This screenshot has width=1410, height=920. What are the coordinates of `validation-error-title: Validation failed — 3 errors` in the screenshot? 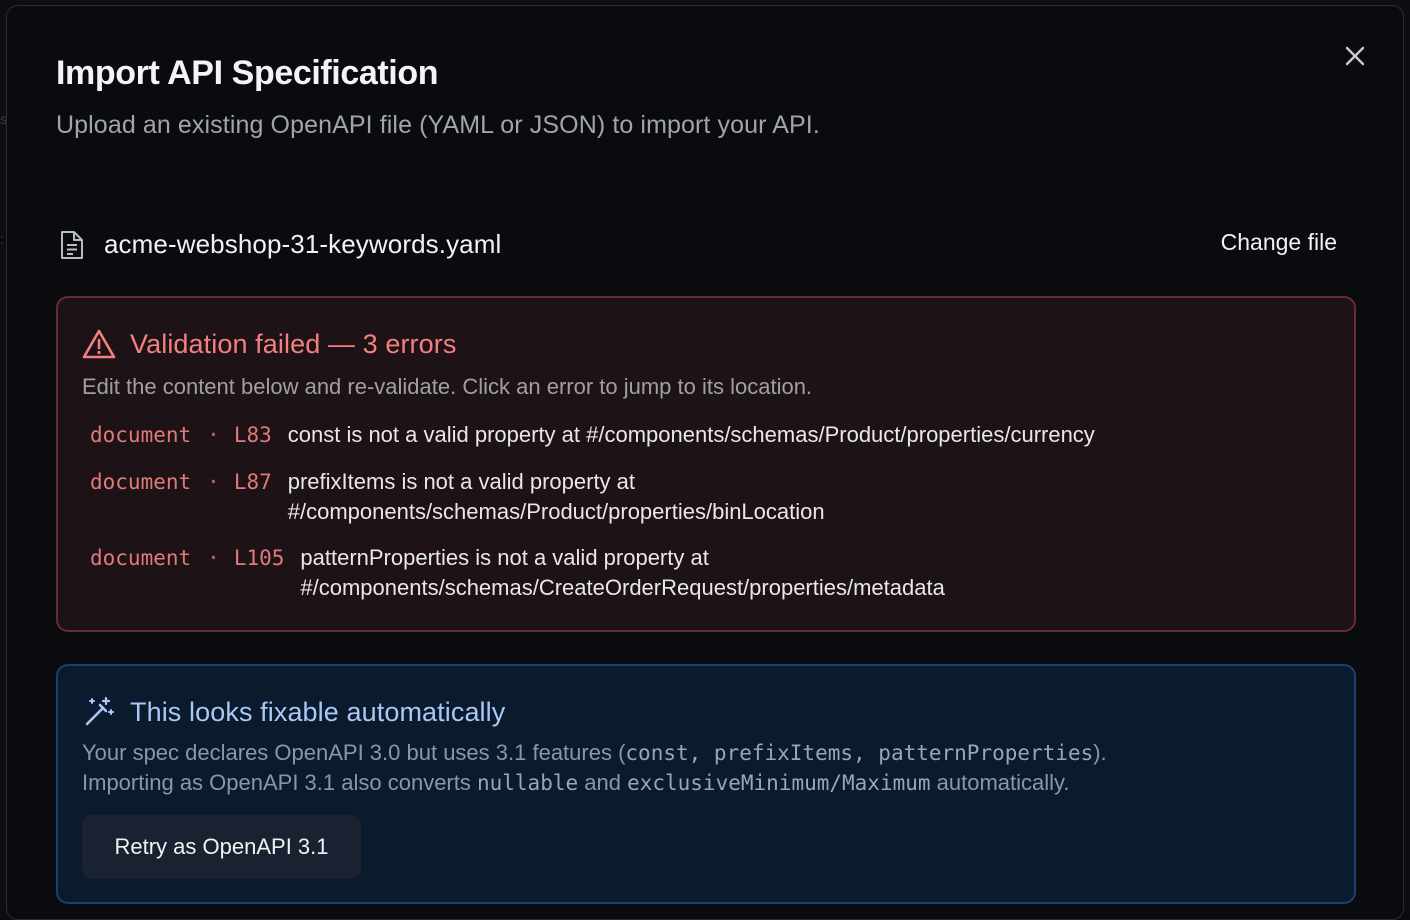 It's located at (293, 343).